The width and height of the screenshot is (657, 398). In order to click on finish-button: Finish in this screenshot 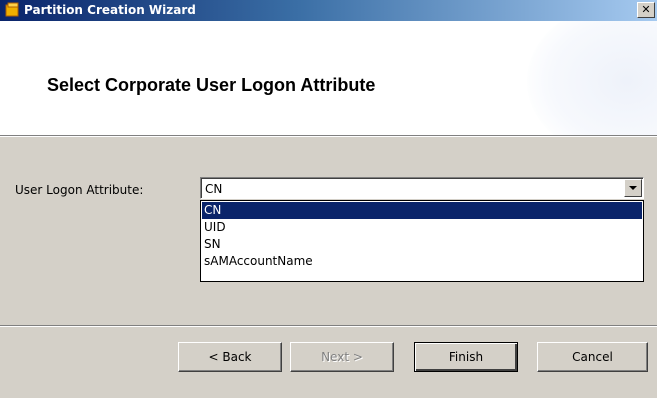, I will do `click(466, 357)`.